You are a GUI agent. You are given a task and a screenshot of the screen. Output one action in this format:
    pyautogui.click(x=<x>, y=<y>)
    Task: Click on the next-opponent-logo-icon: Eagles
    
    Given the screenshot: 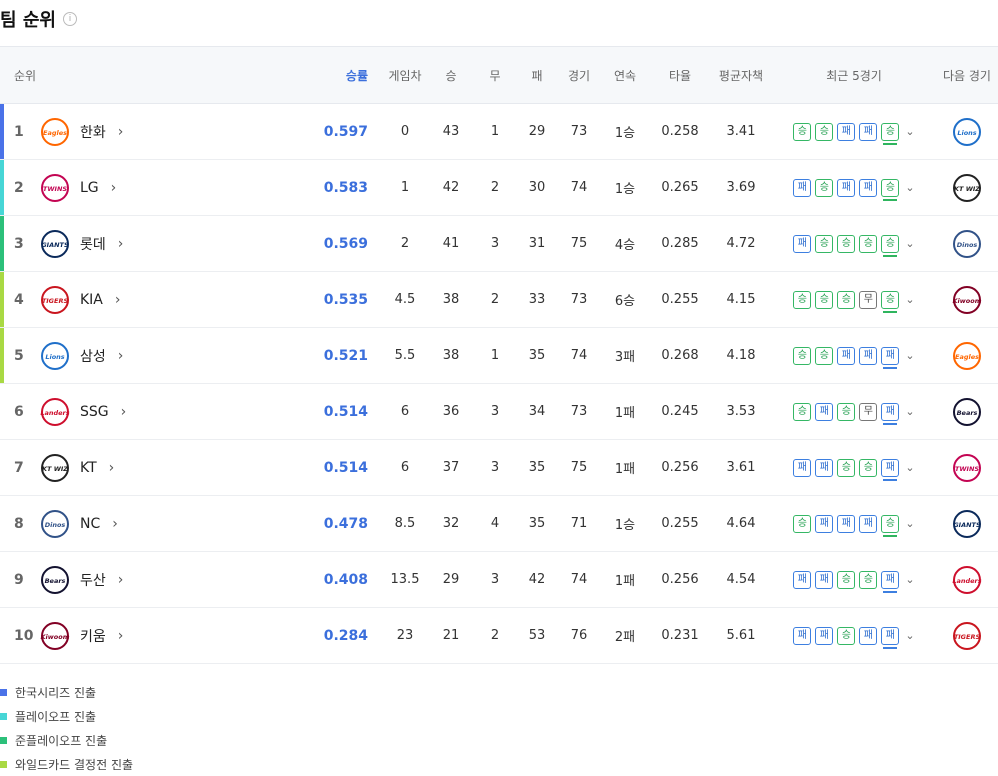 What is the action you would take?
    pyautogui.click(x=967, y=355)
    